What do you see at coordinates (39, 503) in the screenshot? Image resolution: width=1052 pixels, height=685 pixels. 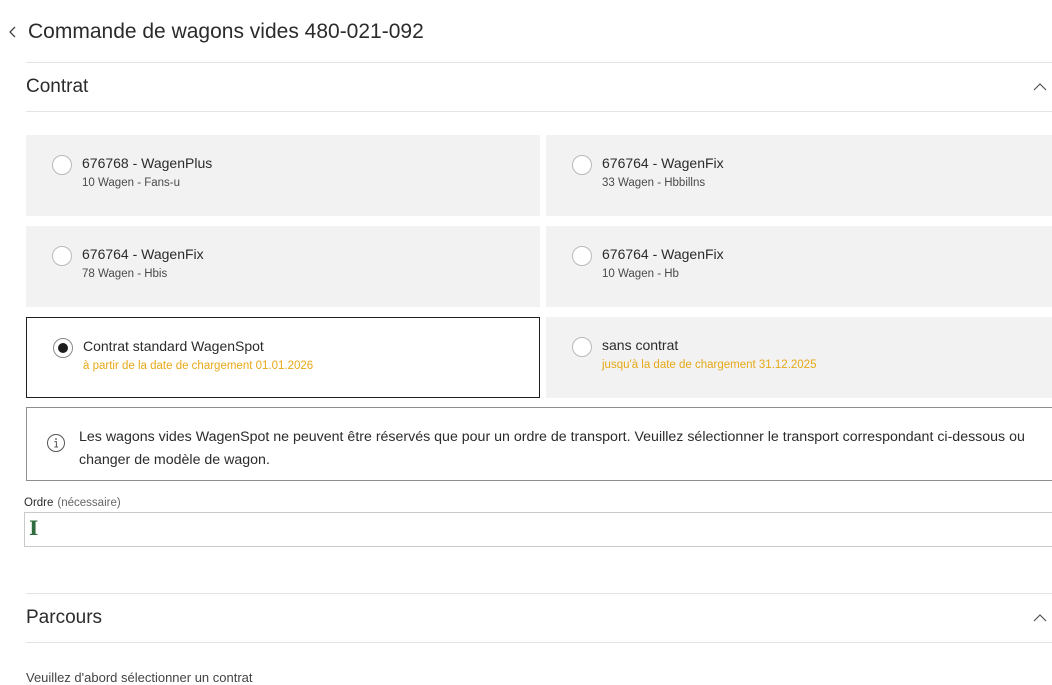 I see `ordre-label-text: Ordre` at bounding box center [39, 503].